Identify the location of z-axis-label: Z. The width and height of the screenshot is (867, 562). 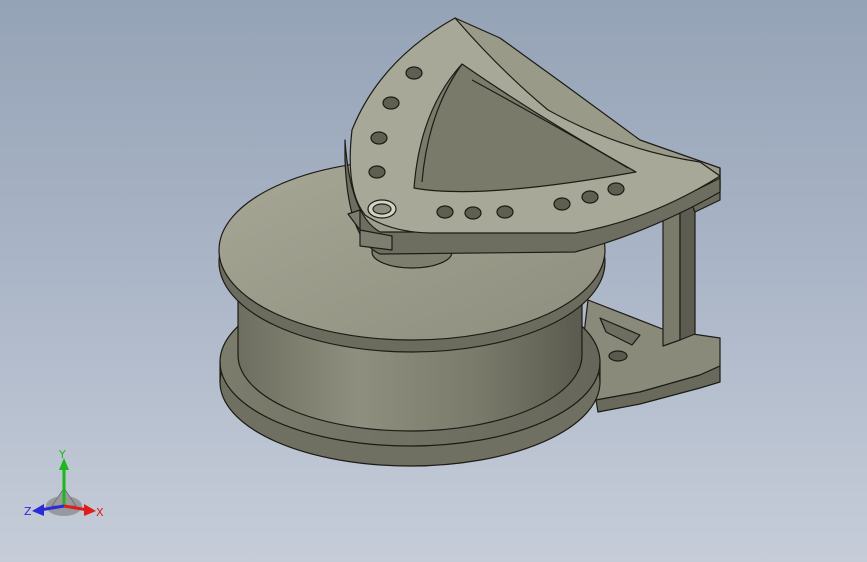
(28, 511).